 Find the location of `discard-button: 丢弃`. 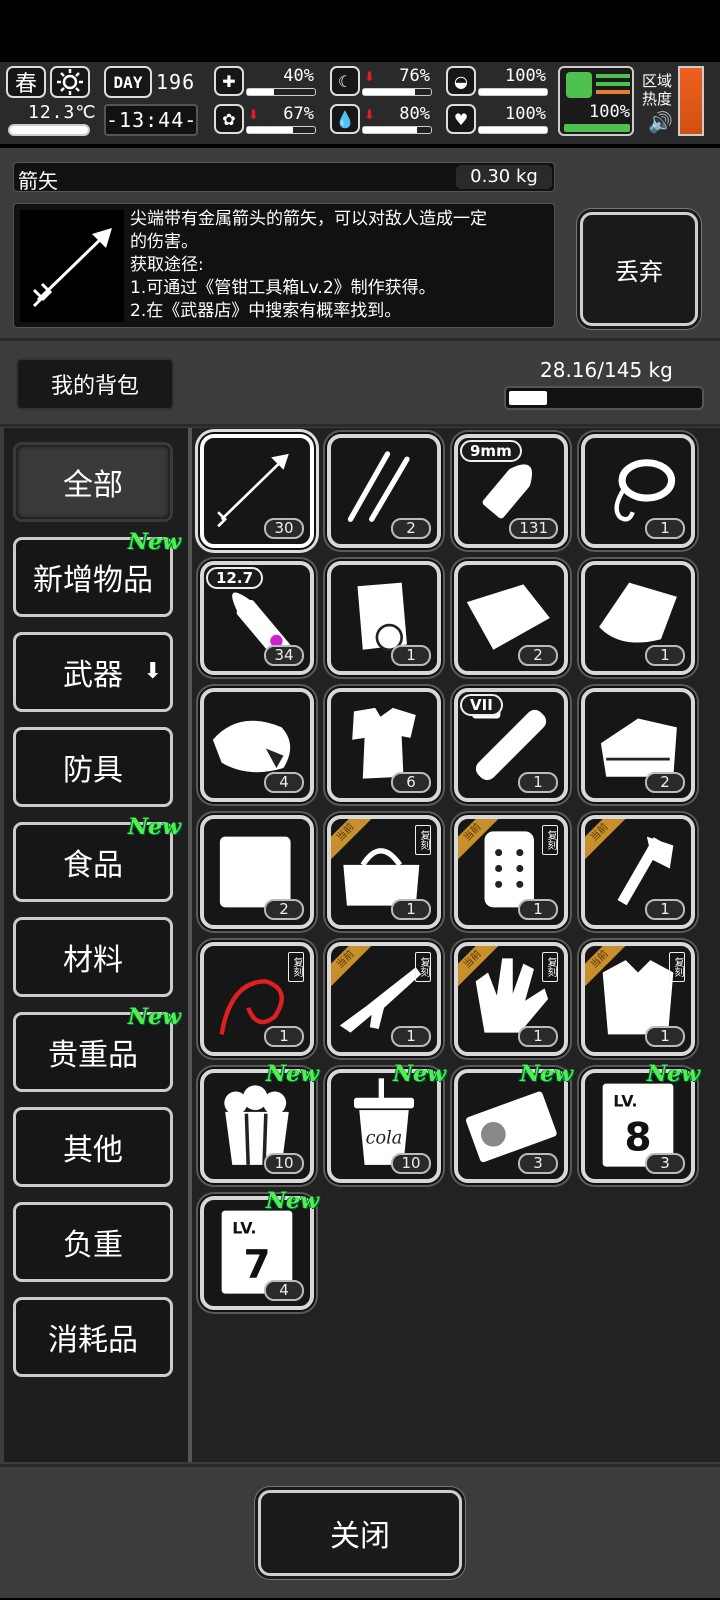

discard-button: 丢弃 is located at coordinates (639, 269).